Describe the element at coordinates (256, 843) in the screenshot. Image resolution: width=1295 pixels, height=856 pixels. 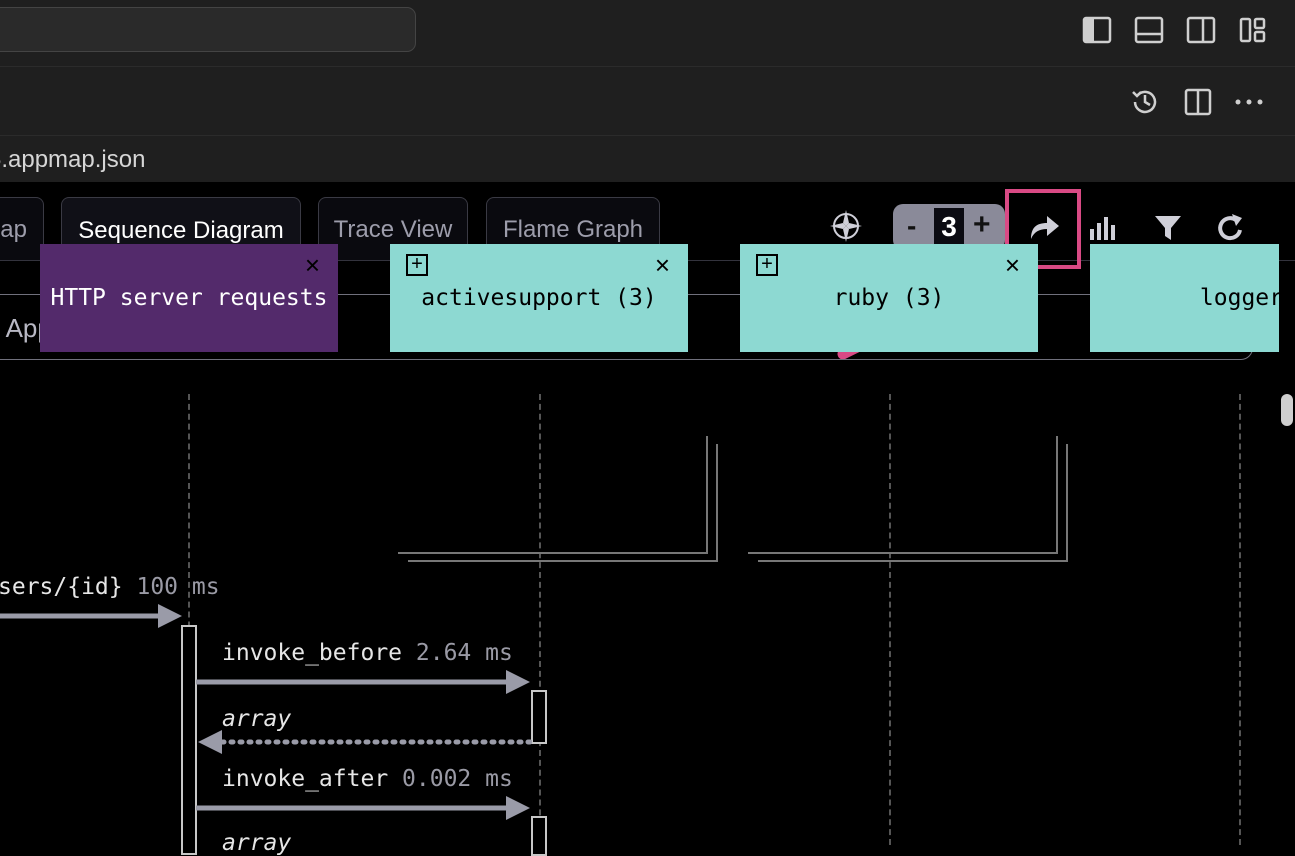
I see `return-label: array` at that location.